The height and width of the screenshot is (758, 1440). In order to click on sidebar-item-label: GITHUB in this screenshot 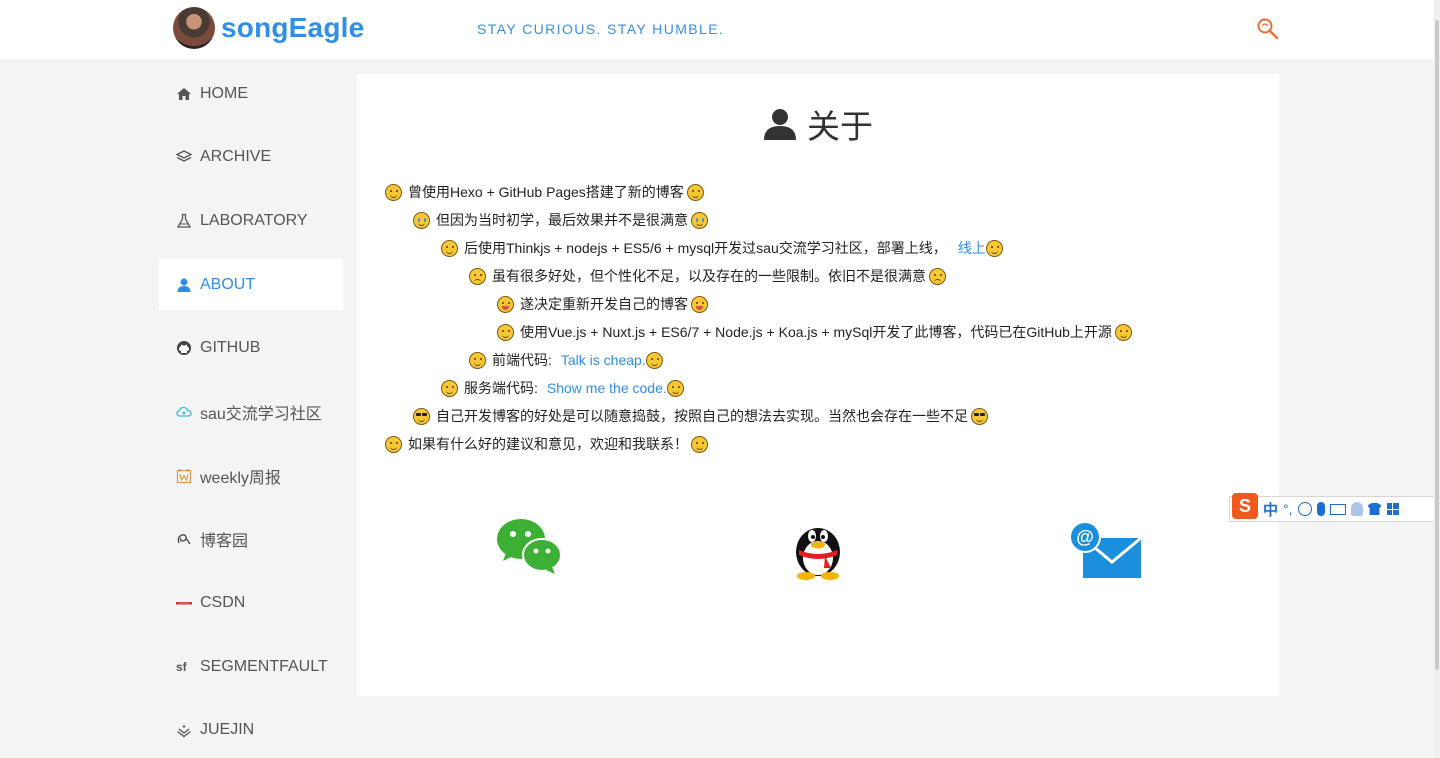, I will do `click(230, 348)`.